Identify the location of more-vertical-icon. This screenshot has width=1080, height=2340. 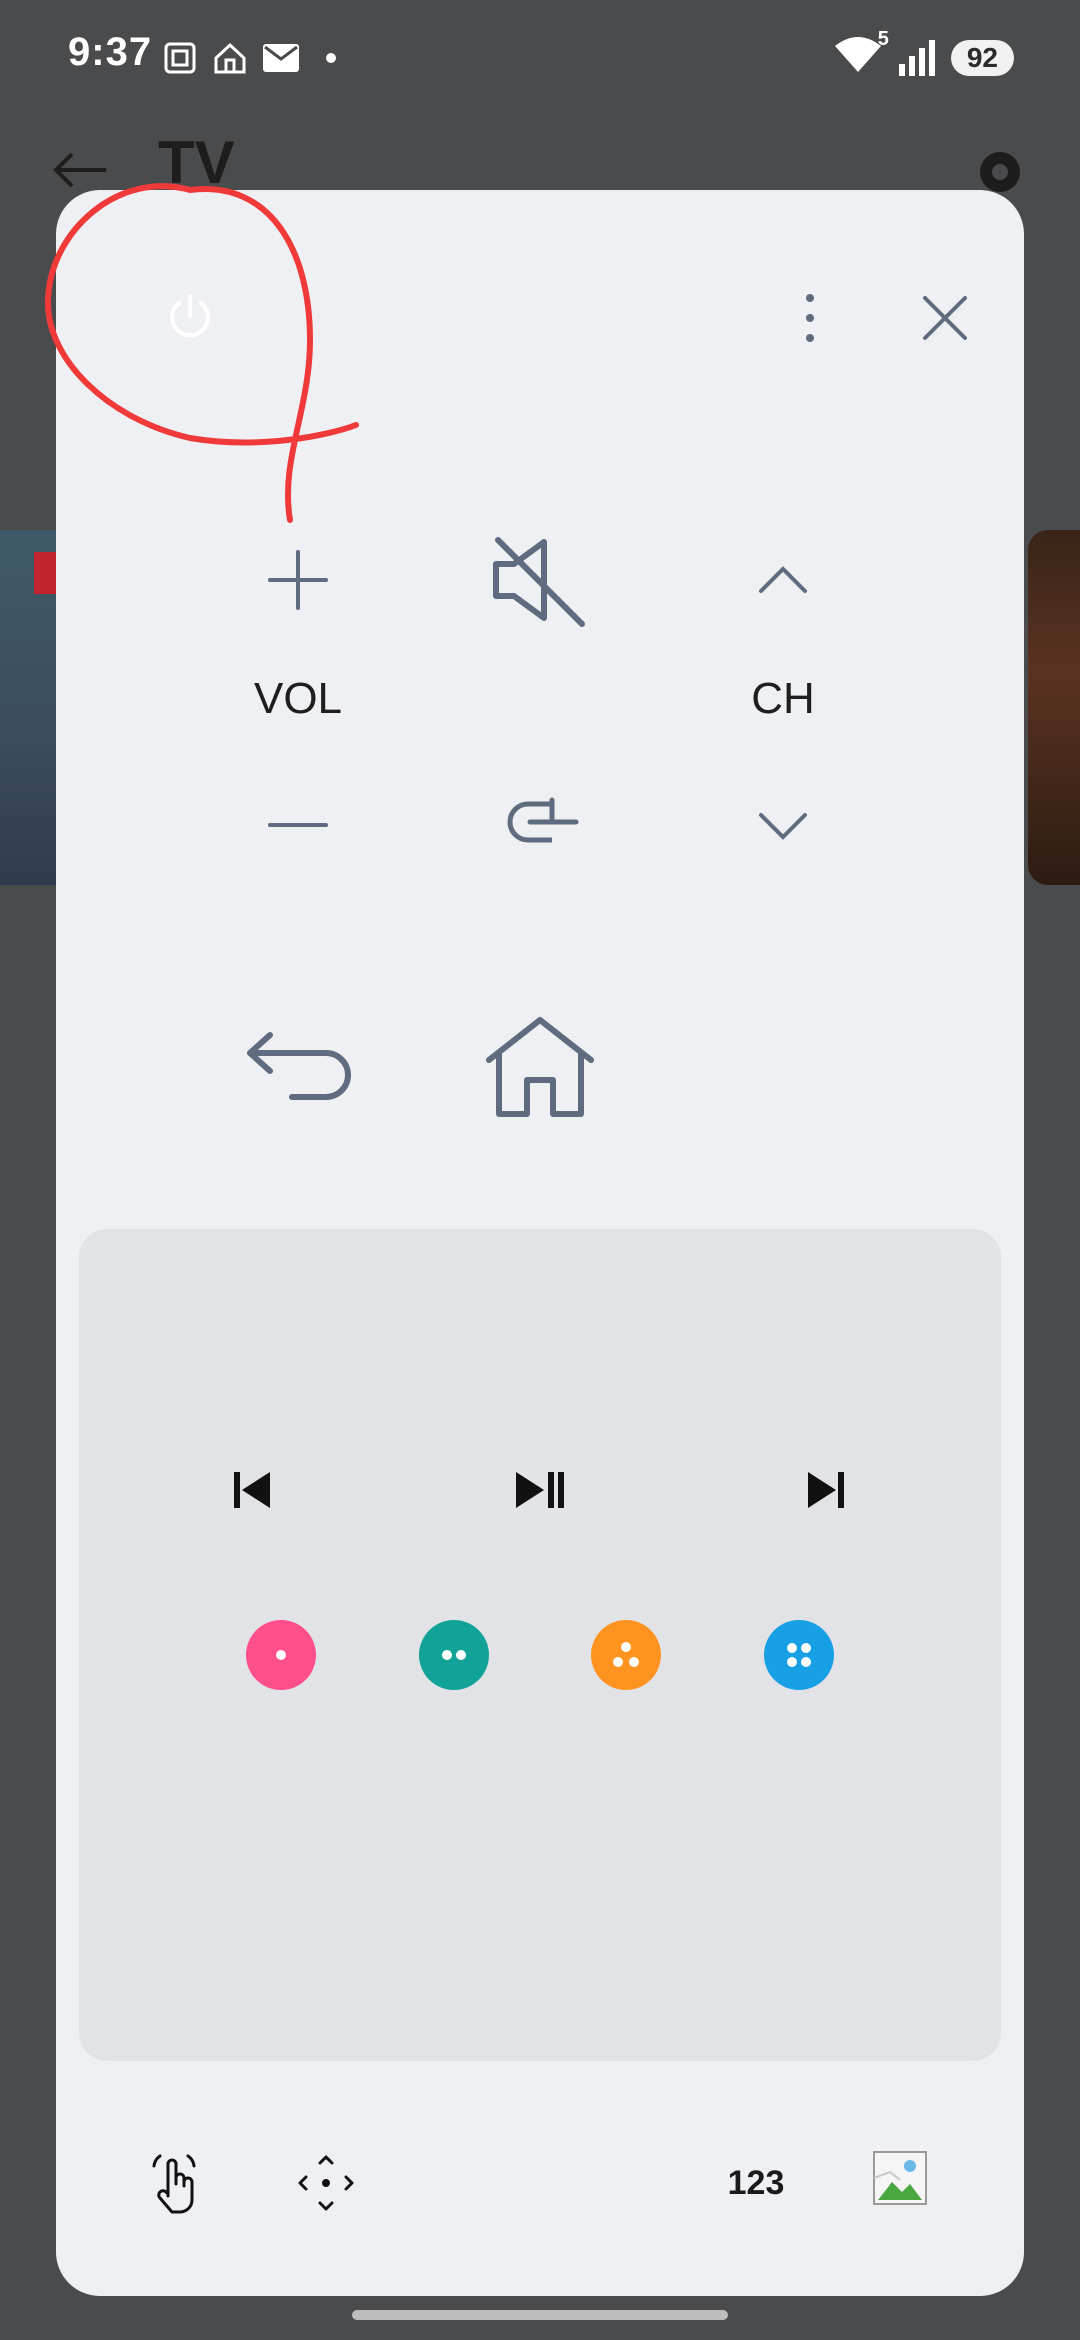
(810, 318).